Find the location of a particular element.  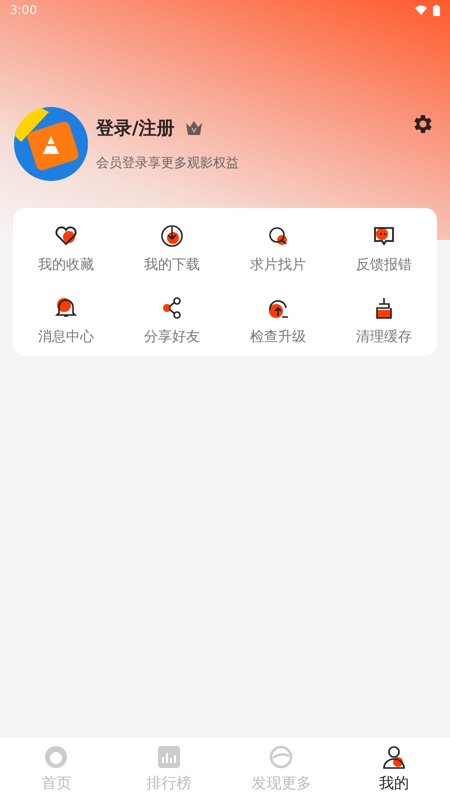

bell-icon is located at coordinates (66, 308).